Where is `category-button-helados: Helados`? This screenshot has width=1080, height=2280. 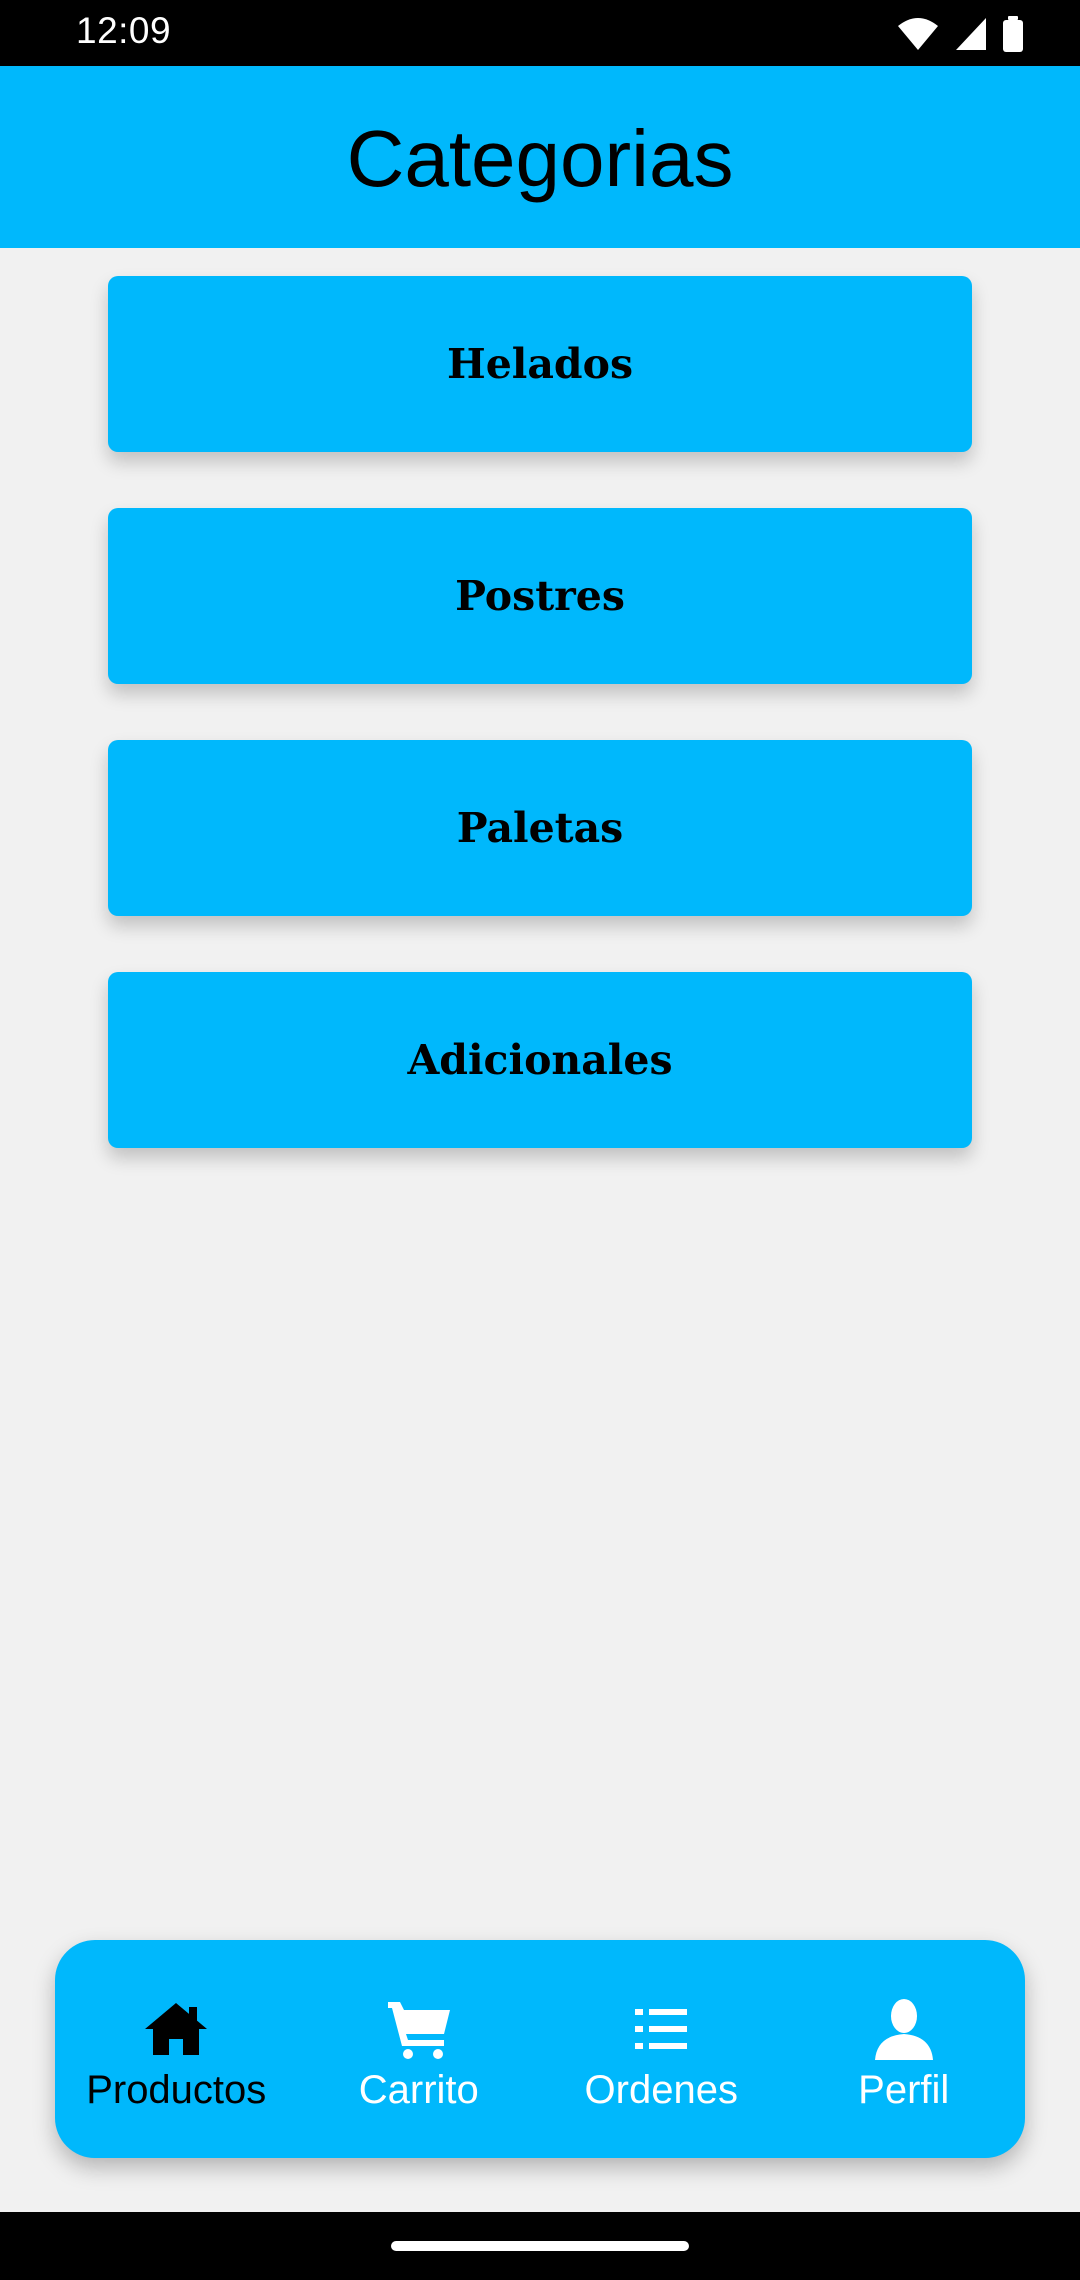 category-button-helados: Helados is located at coordinates (540, 364).